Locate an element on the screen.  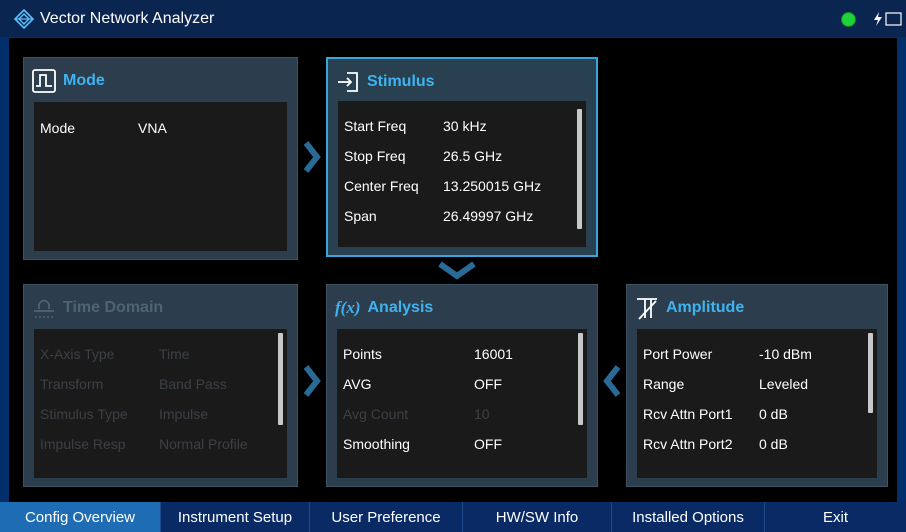
chevron-down-icon is located at coordinates (457, 270).